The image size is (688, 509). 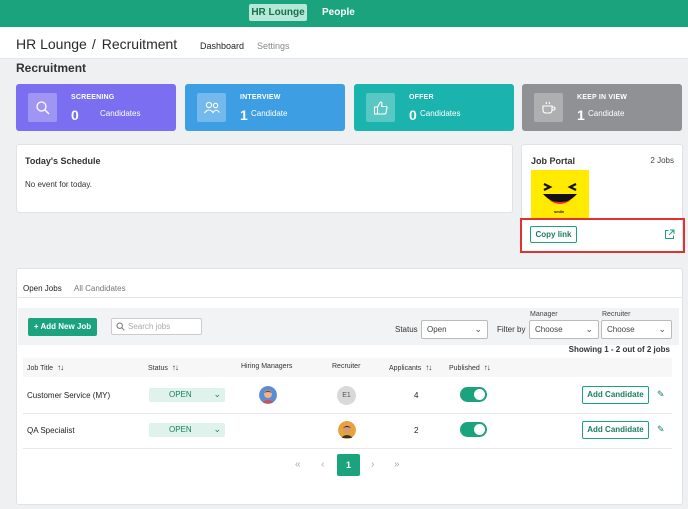 What do you see at coordinates (265, 107) in the screenshot?
I see `stat-card-interview: INTERVIEW 1 Candidate` at bounding box center [265, 107].